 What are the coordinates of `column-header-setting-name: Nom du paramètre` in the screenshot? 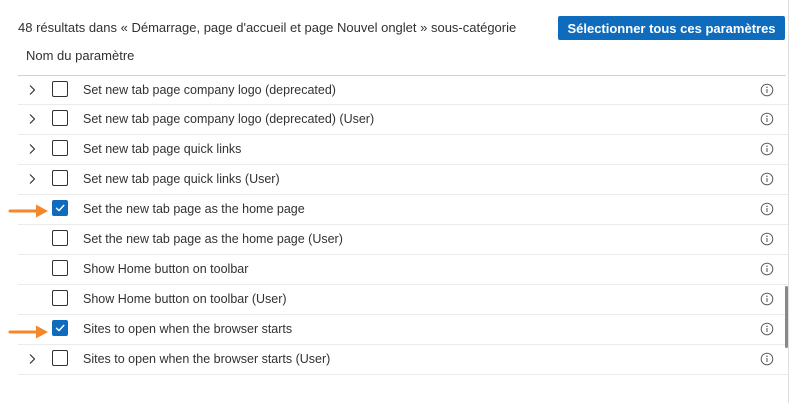 It's located at (80, 55).